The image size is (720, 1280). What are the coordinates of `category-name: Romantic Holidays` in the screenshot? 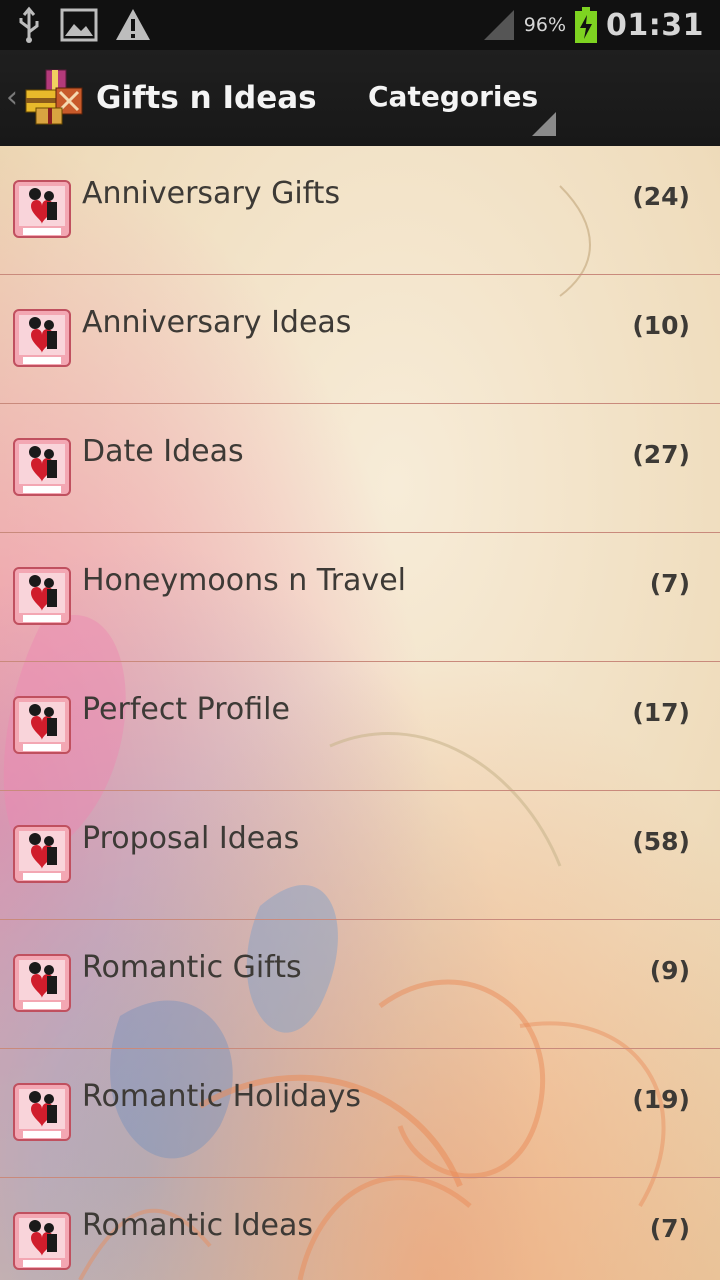 It's located at (221, 1096).